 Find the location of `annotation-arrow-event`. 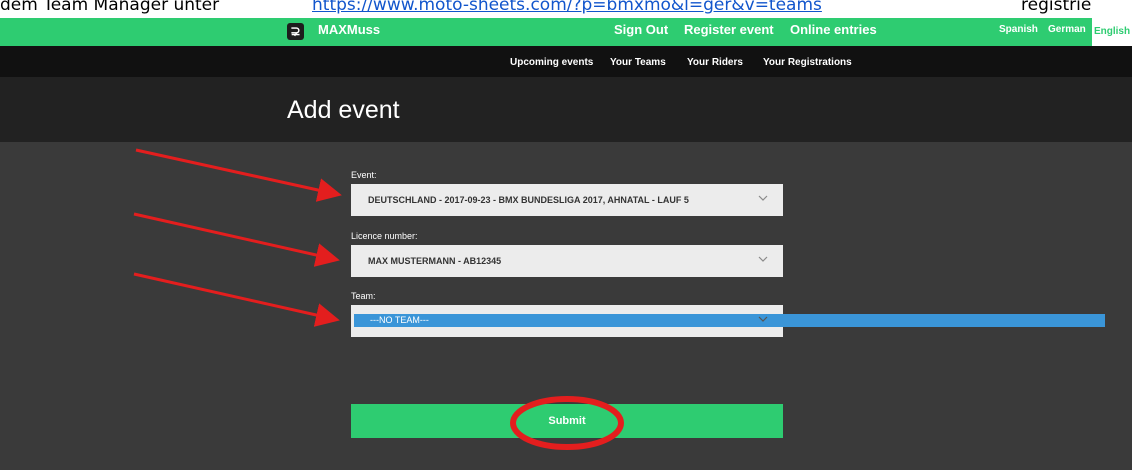

annotation-arrow-event is located at coordinates (238, 175).